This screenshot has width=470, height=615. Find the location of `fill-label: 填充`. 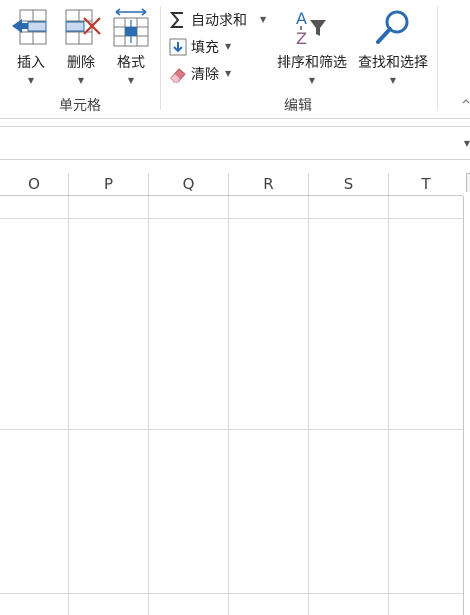

fill-label: 填充 is located at coordinates (205, 48).